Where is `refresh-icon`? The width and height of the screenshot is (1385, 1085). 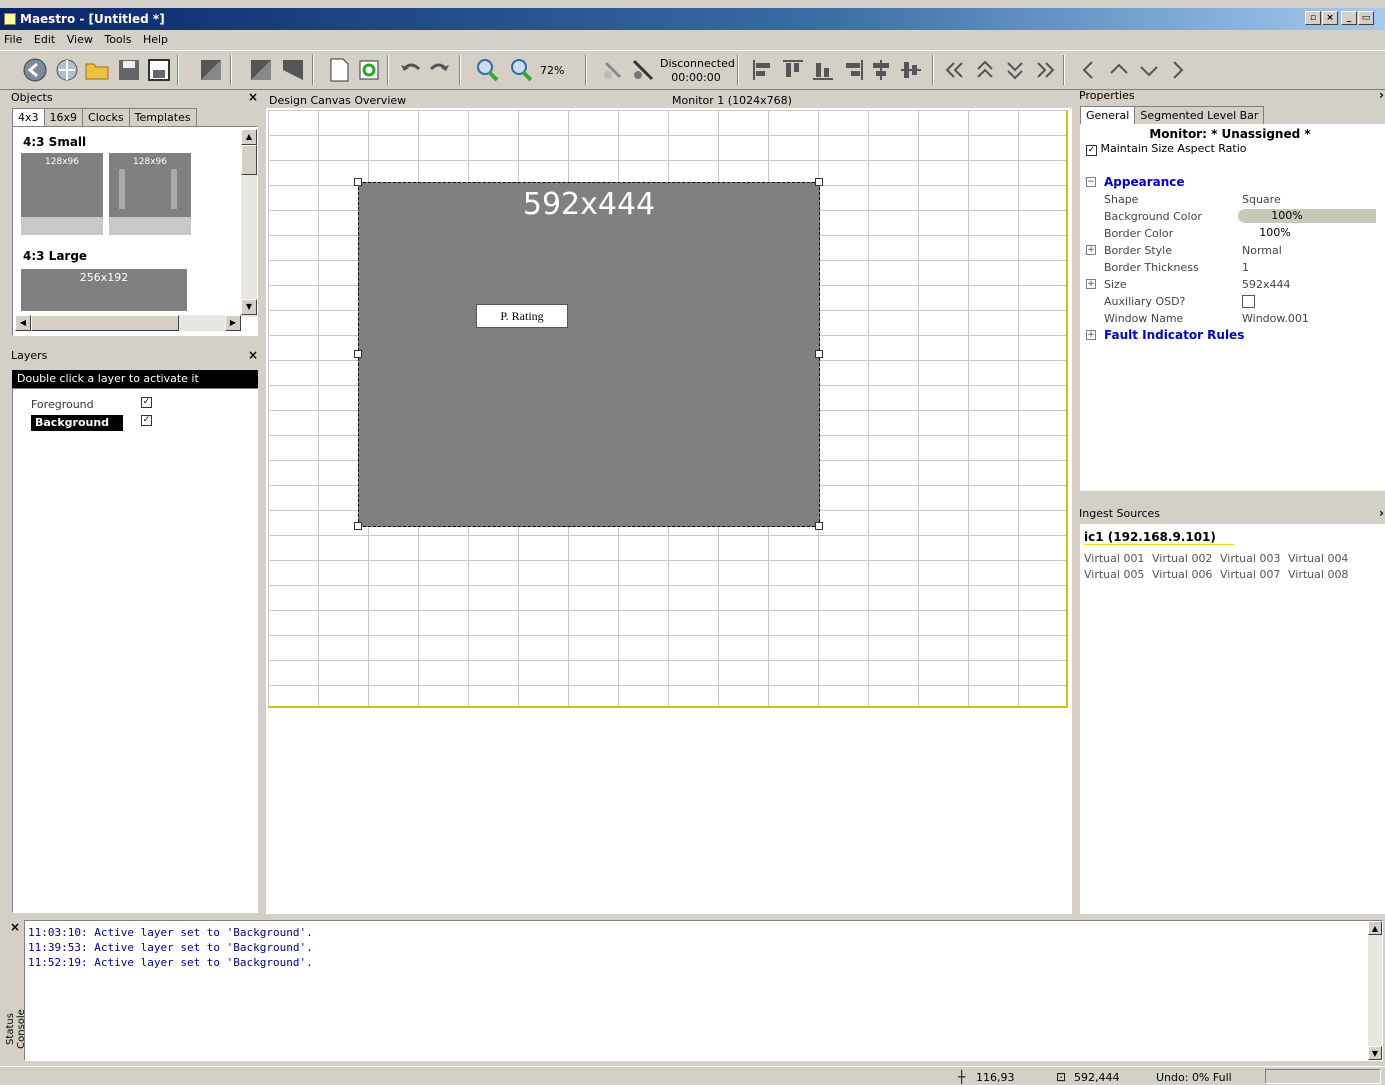 refresh-icon is located at coordinates (369, 70).